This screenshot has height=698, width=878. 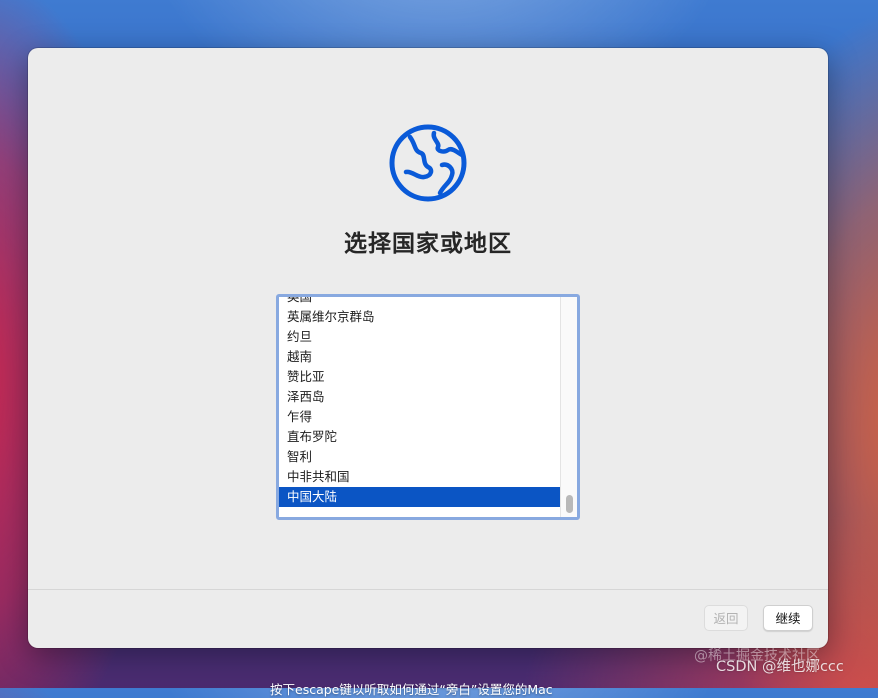 I want to click on footer-divider, so click(x=428, y=589).